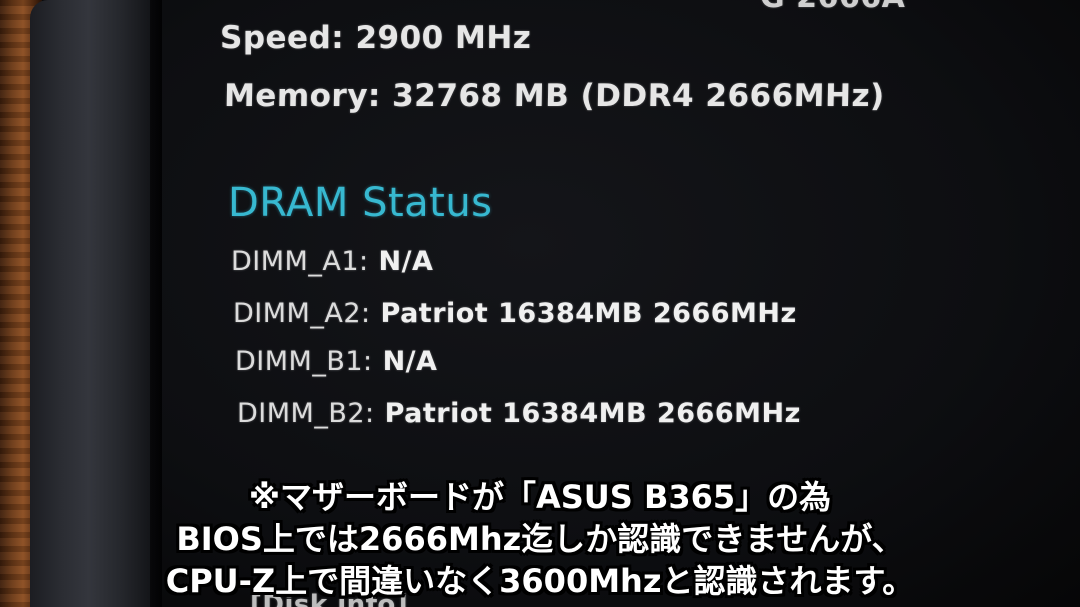 The image size is (1080, 607). Describe the element at coordinates (360, 203) in the screenshot. I see `dram-status-heading: DRAM Status` at that location.